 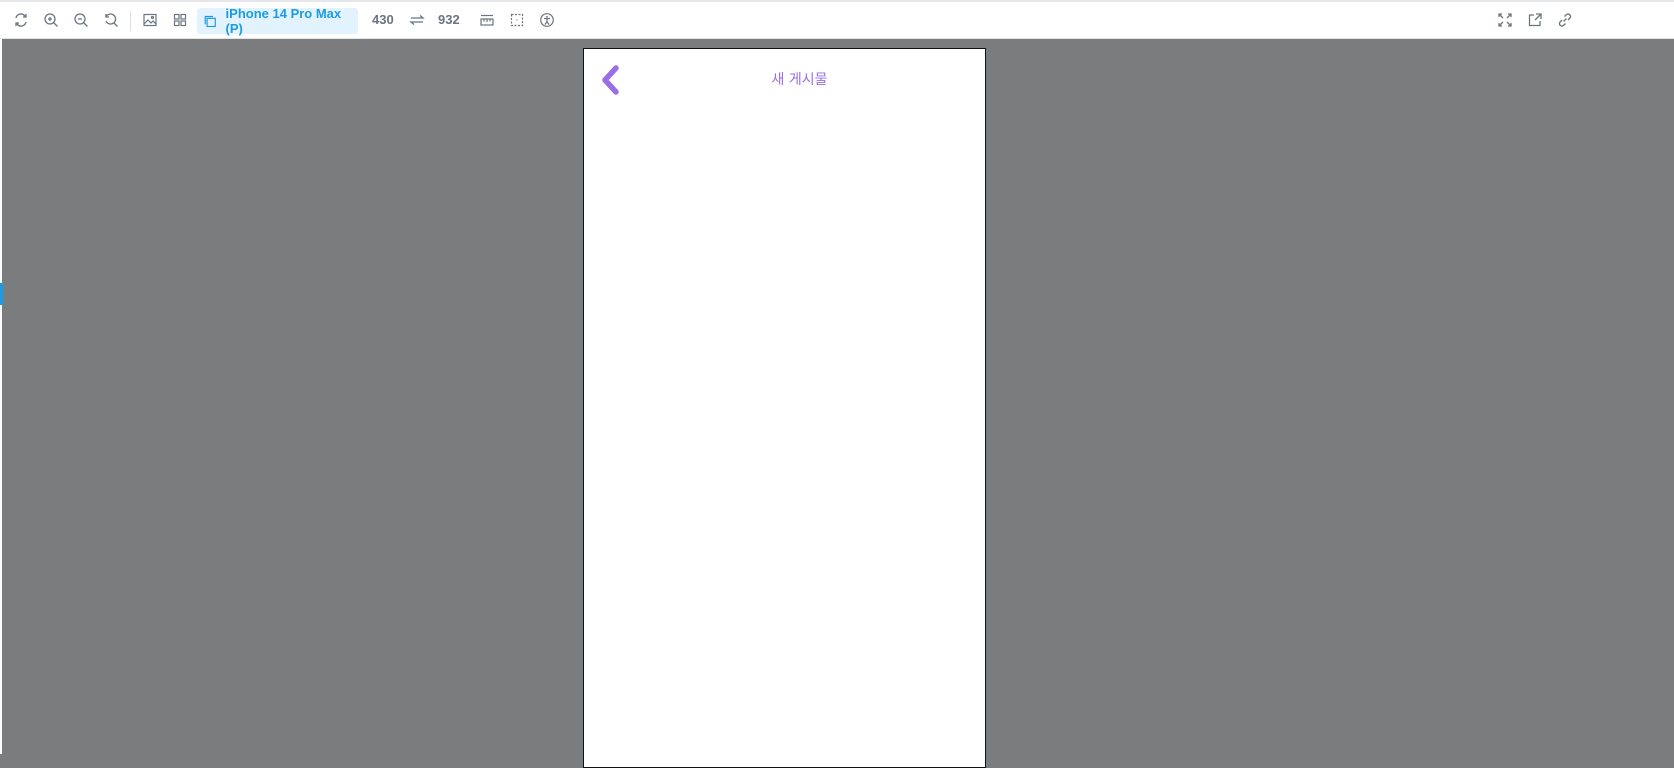 What do you see at coordinates (799, 80) in the screenshot?
I see `page-title: 새 게시물` at bounding box center [799, 80].